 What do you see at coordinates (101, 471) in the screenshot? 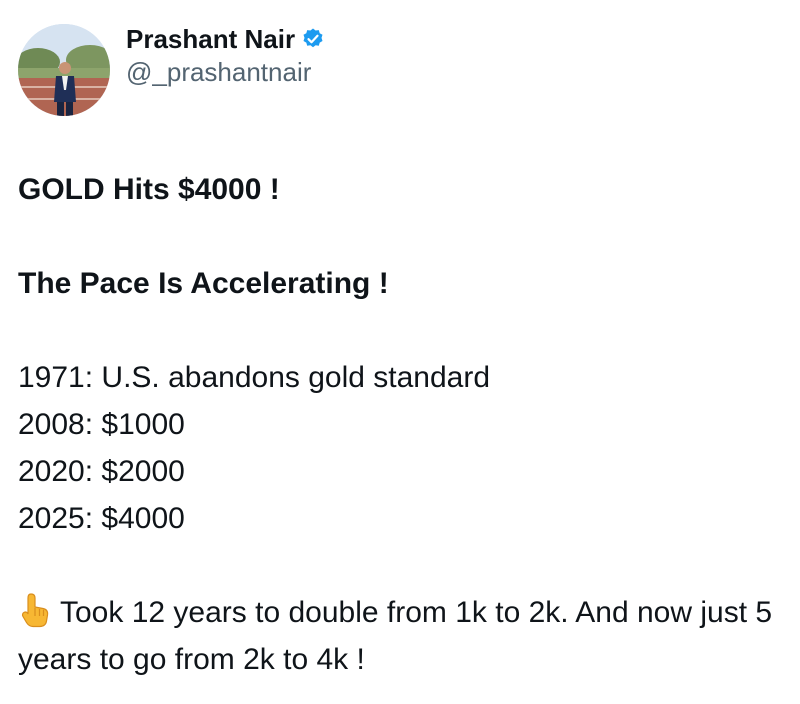
I see `timeline-item: 2020: $2000` at bounding box center [101, 471].